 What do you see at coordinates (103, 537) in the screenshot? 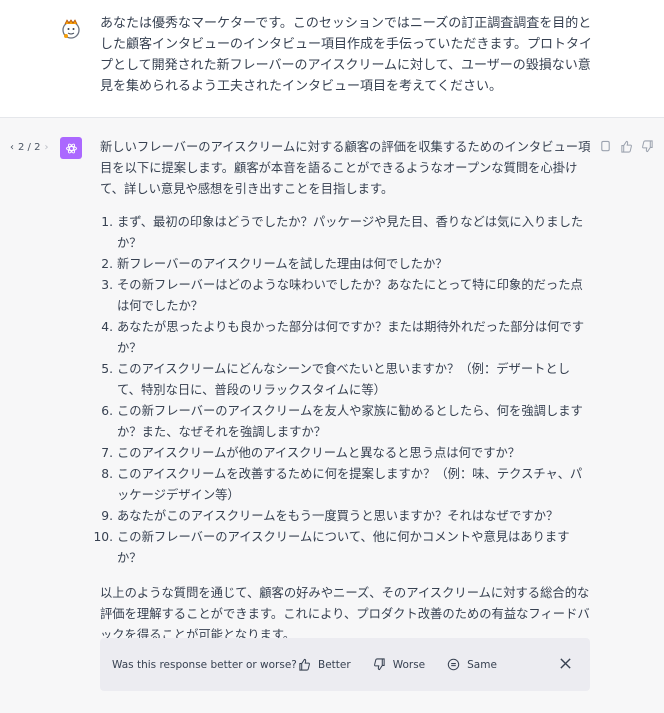
I see `list-number: 10.` at bounding box center [103, 537].